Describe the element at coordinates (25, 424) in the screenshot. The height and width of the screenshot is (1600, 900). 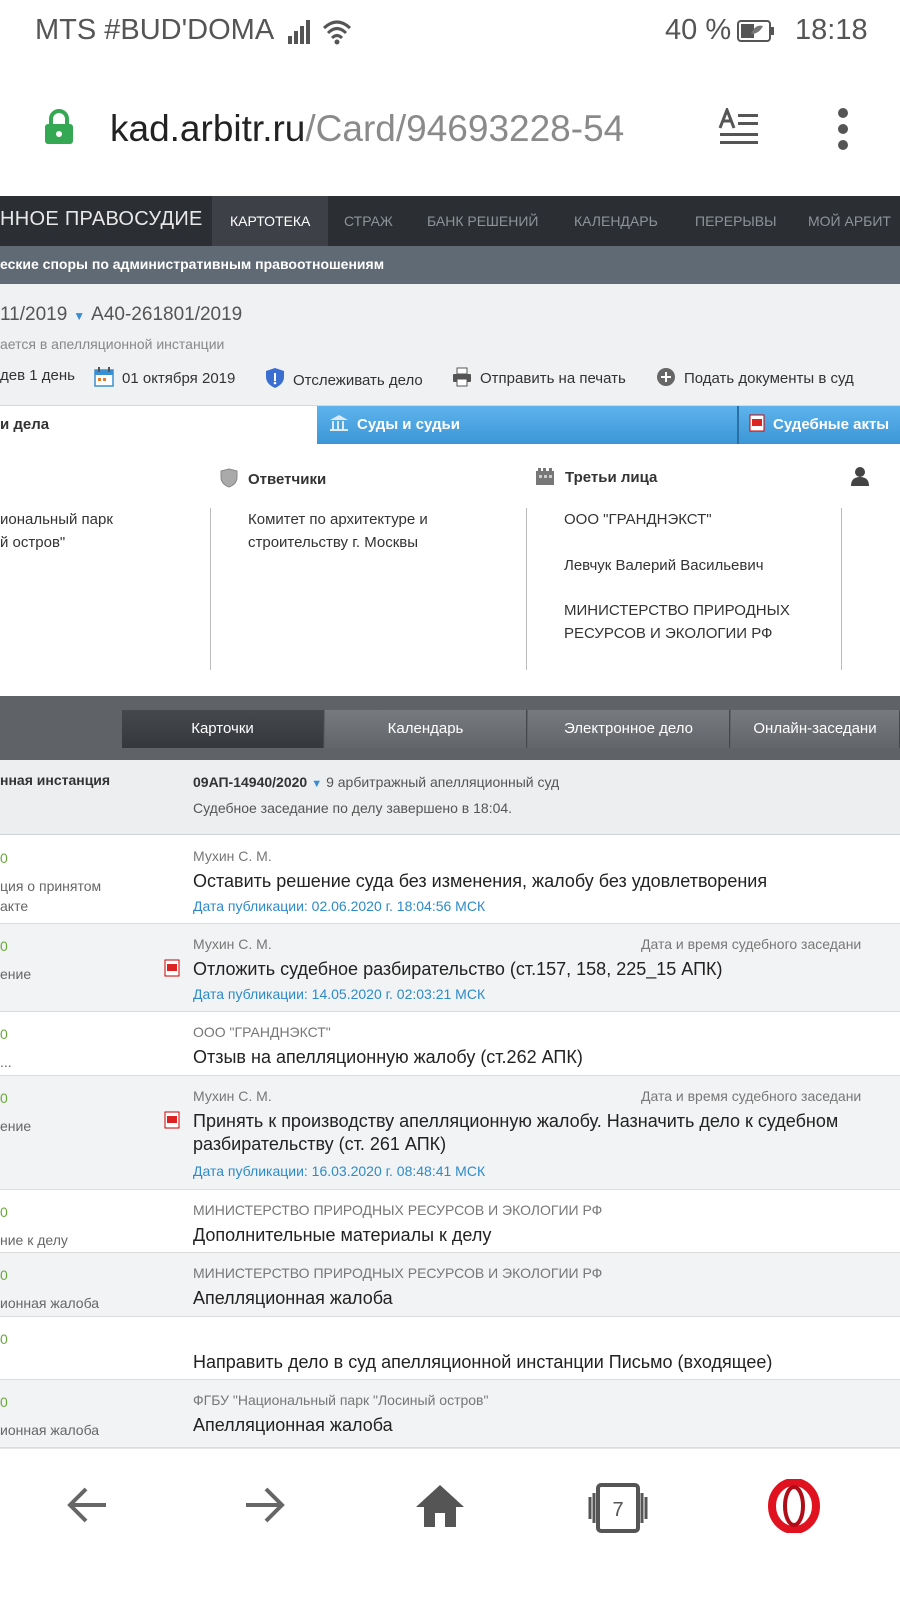
I see `tab-case-parties-label: и дела` at that location.